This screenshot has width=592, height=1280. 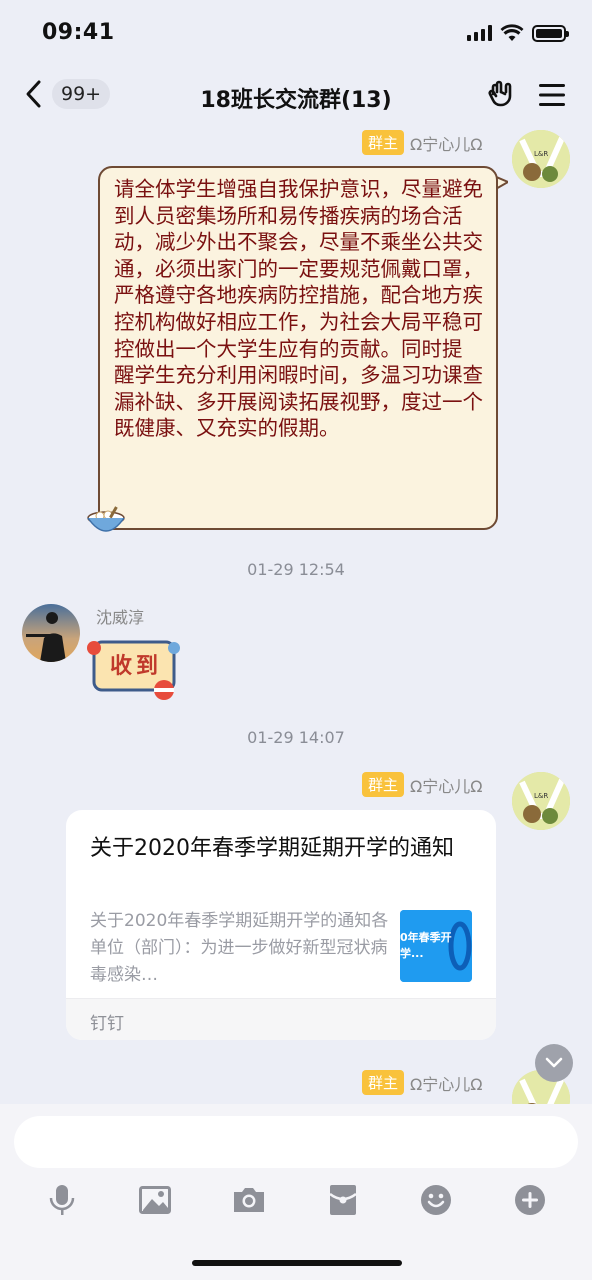 I want to click on input-toolbar, so click(x=296, y=1200).